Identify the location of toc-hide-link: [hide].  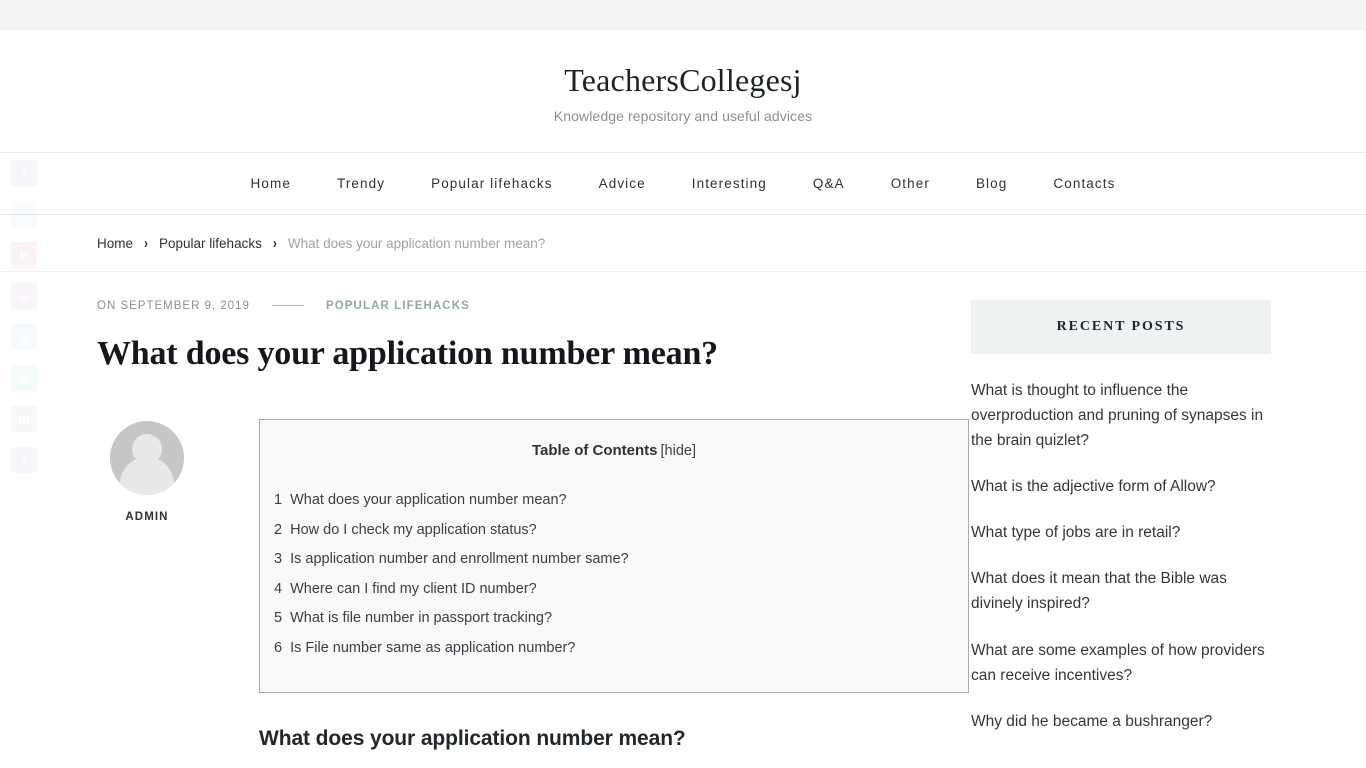
(678, 451).